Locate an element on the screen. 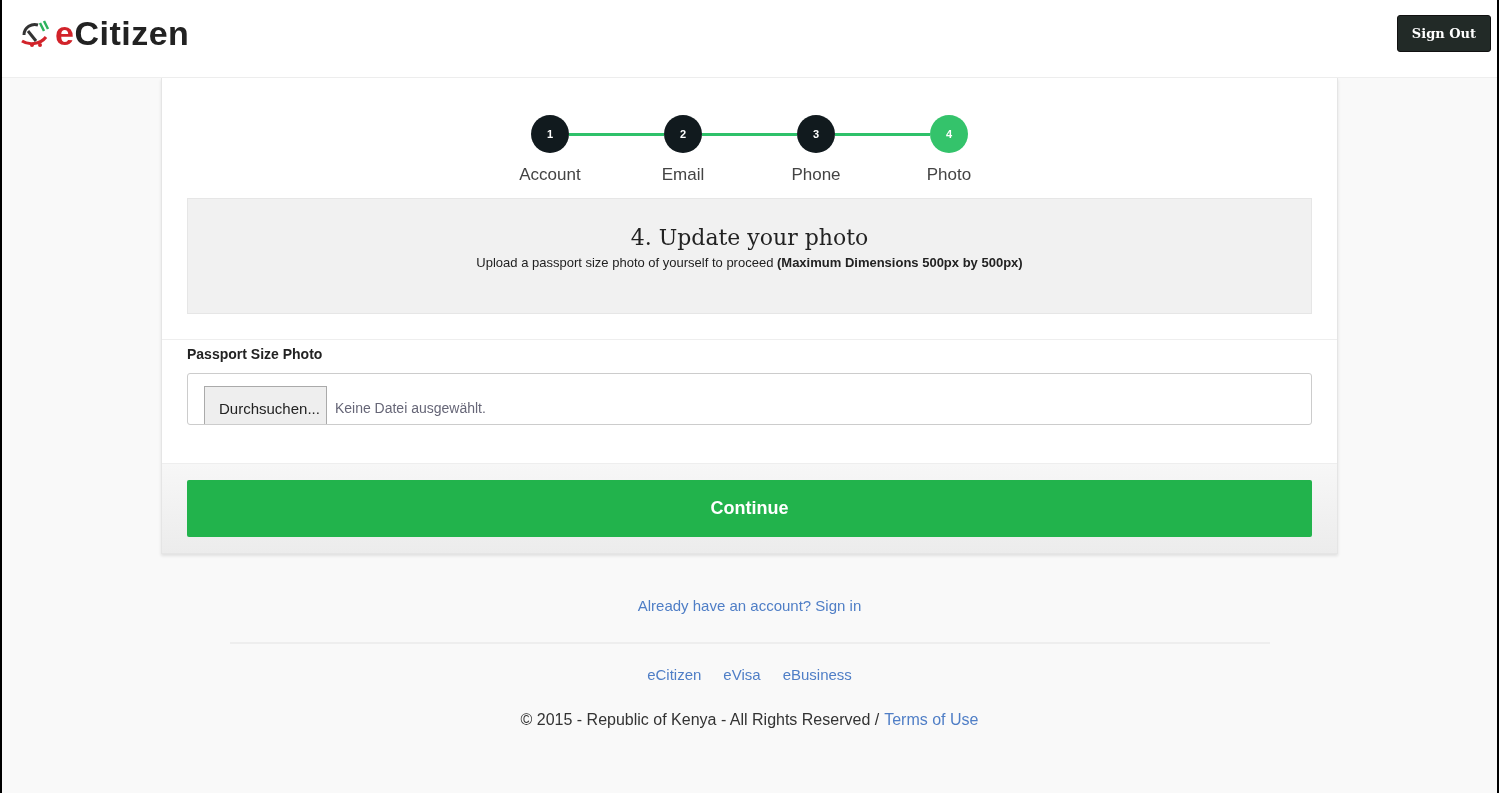  footer-link: eCitizen is located at coordinates (674, 674).